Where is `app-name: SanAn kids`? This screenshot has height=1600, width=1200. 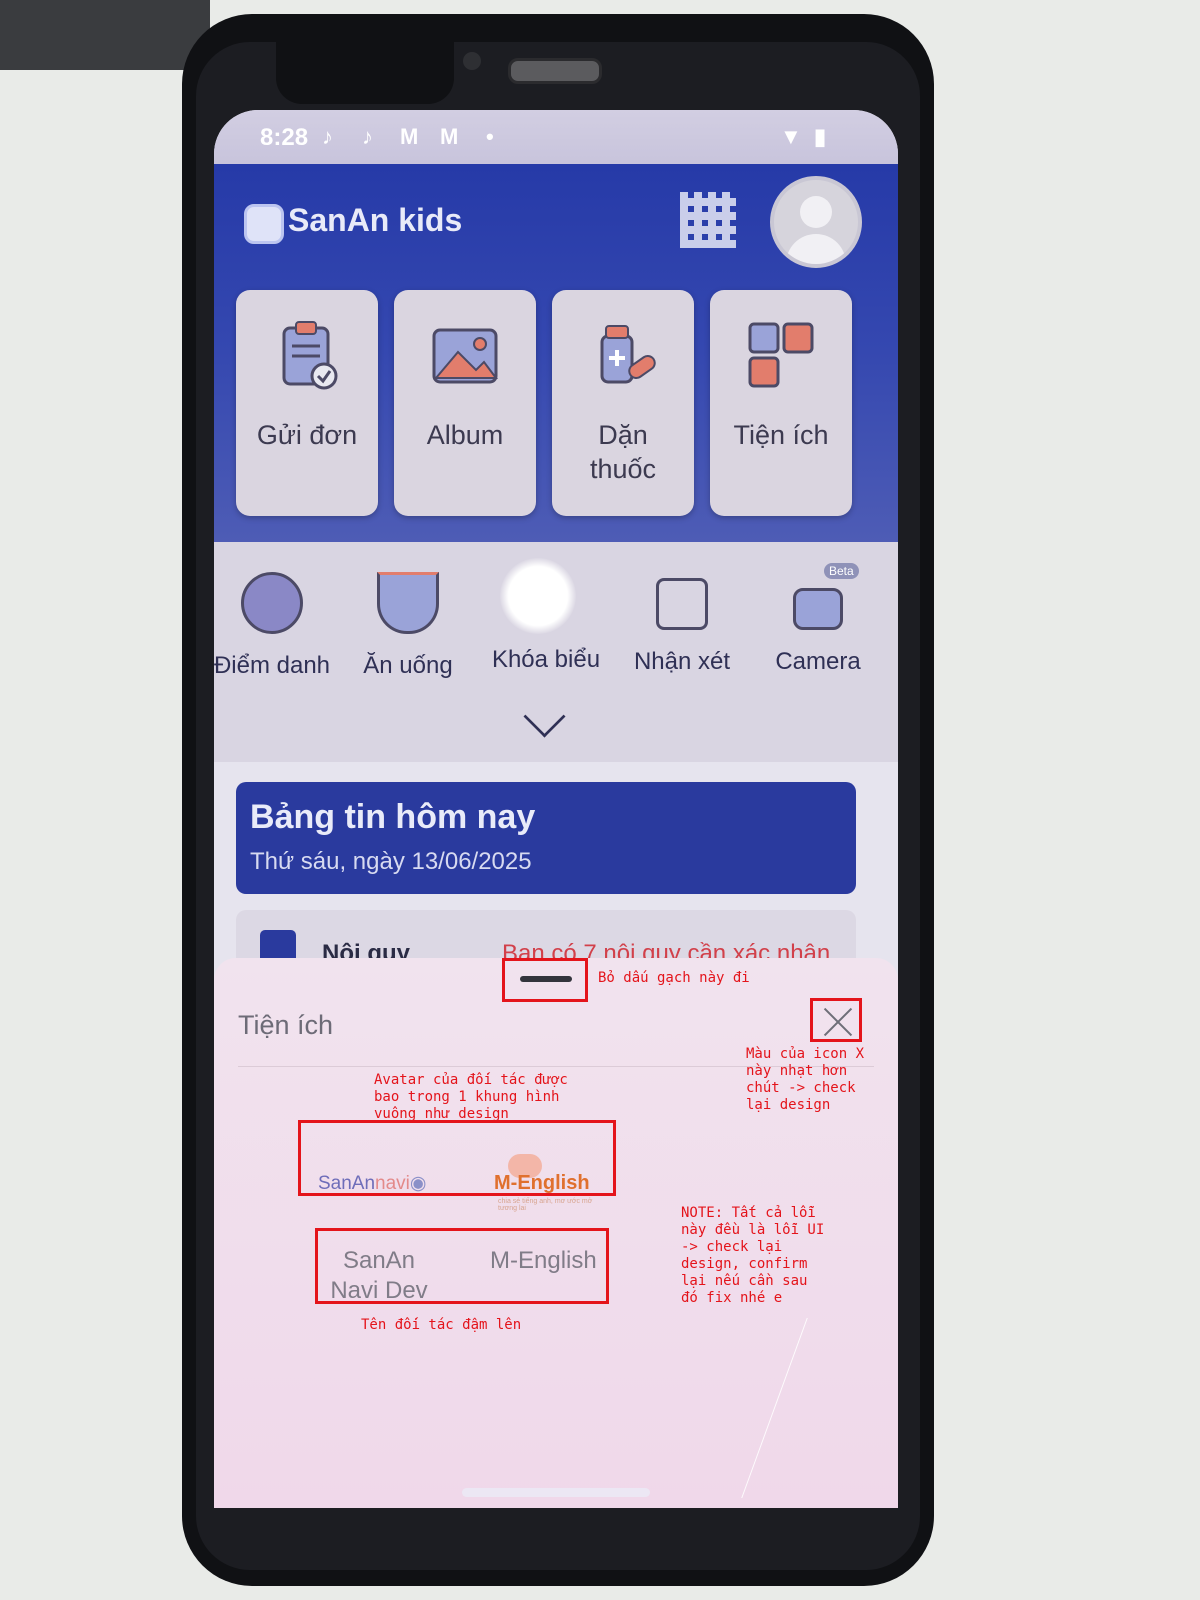 app-name: SanAn kids is located at coordinates (375, 220).